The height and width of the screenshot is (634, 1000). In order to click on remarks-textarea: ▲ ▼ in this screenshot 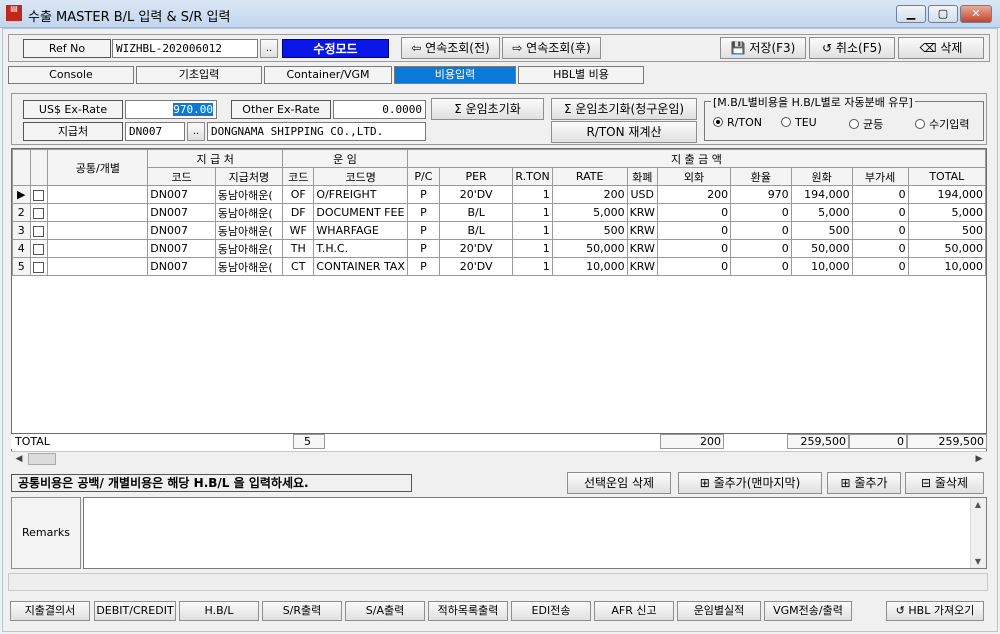, I will do `click(535, 533)`.